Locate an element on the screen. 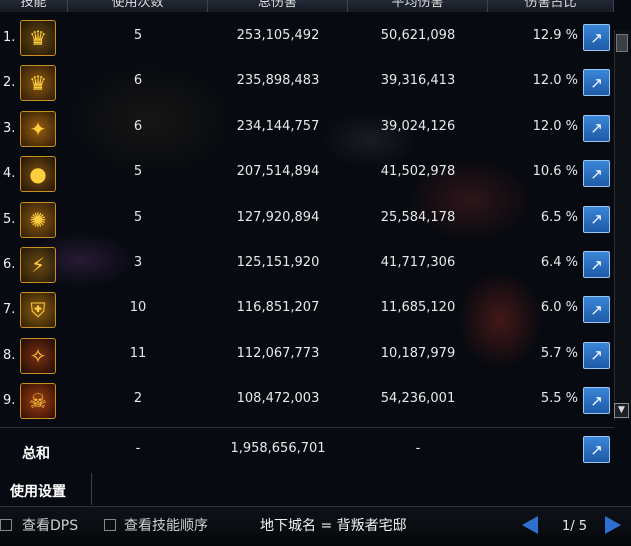  summary-uses: - is located at coordinates (138, 448).